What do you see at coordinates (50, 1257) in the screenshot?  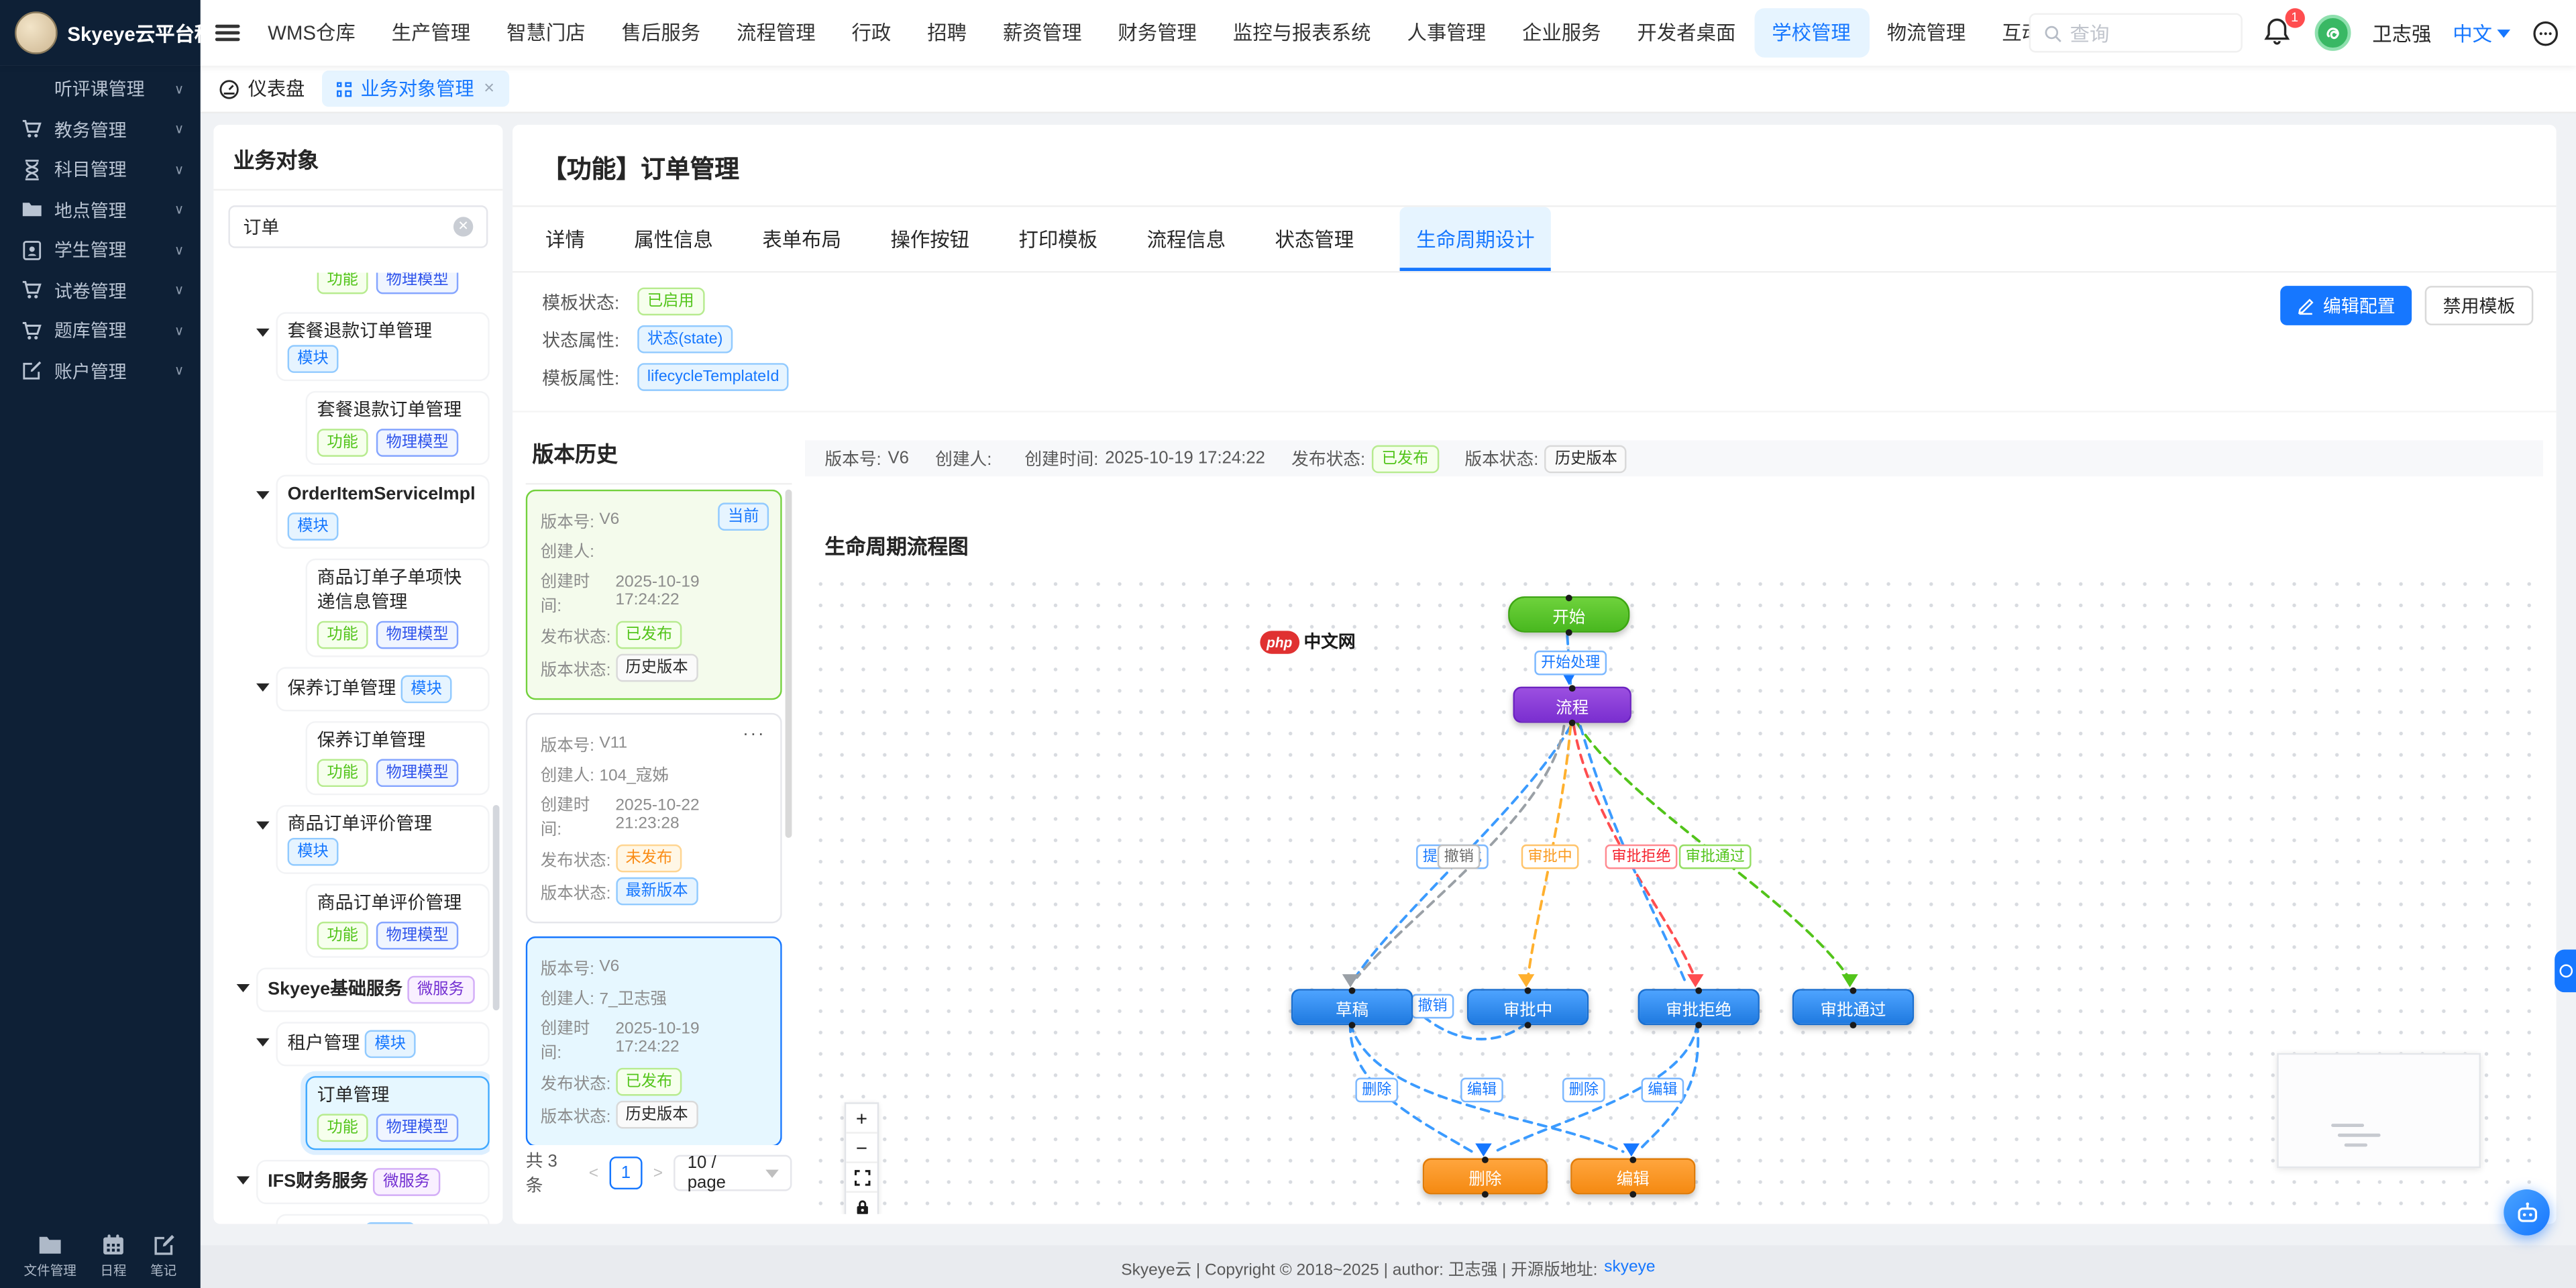 I see `sidebar-file-manager: 文件管理` at bounding box center [50, 1257].